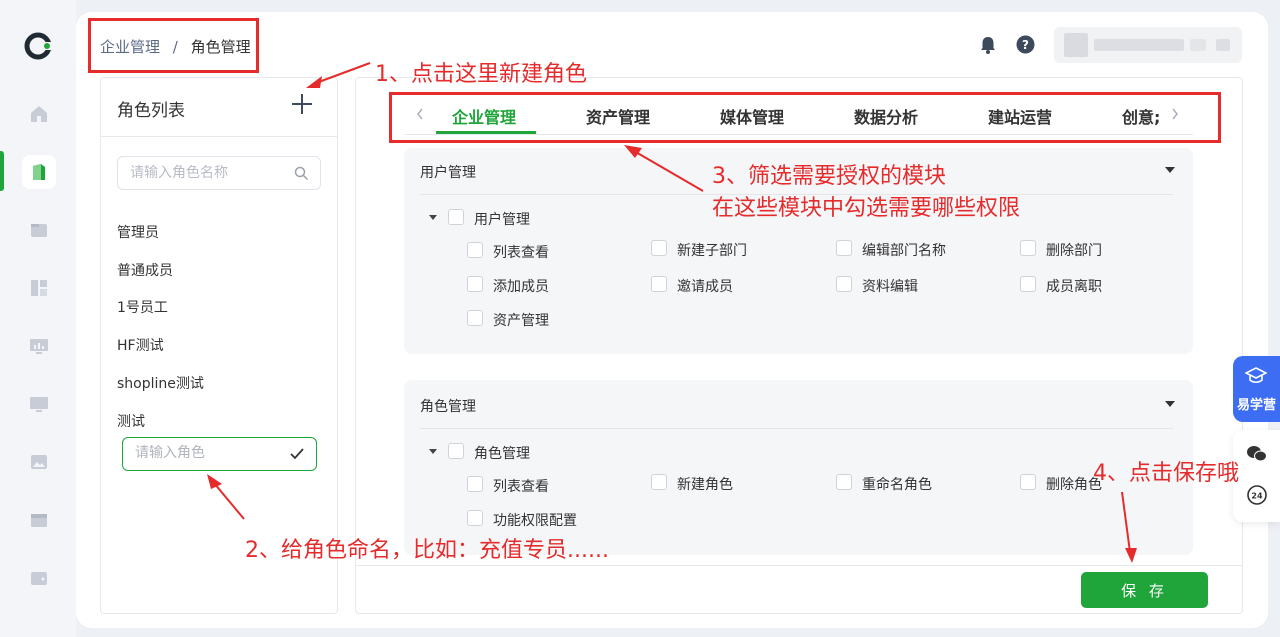 This screenshot has height=637, width=1280. What do you see at coordinates (1166, 473) in the screenshot?
I see `annotation-step-4: 4、点击保存哦` at bounding box center [1166, 473].